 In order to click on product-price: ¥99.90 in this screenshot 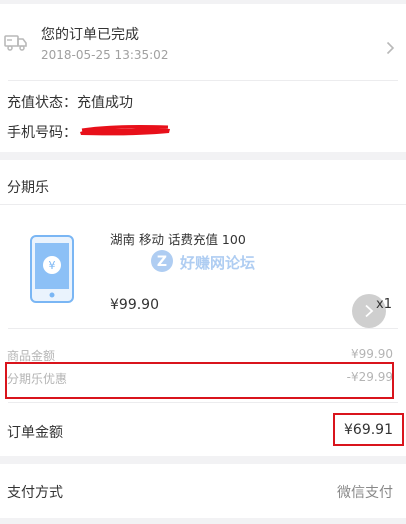, I will do `click(134, 305)`.